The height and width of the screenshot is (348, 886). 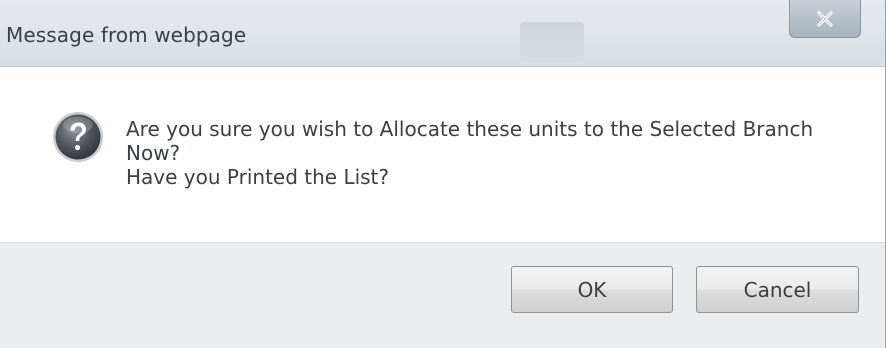 I want to click on title-bar-glass-highlight, so click(x=552, y=42).